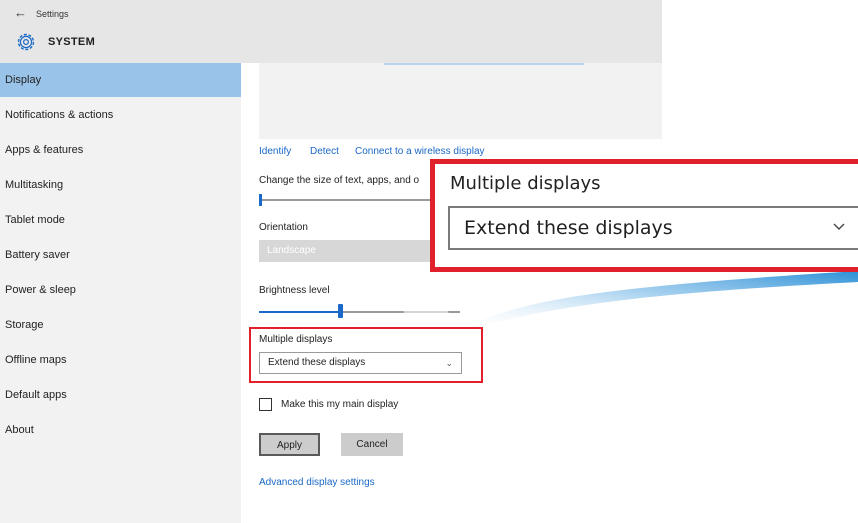 The width and height of the screenshot is (858, 523). I want to click on section-title: SYSTEM, so click(72, 42).